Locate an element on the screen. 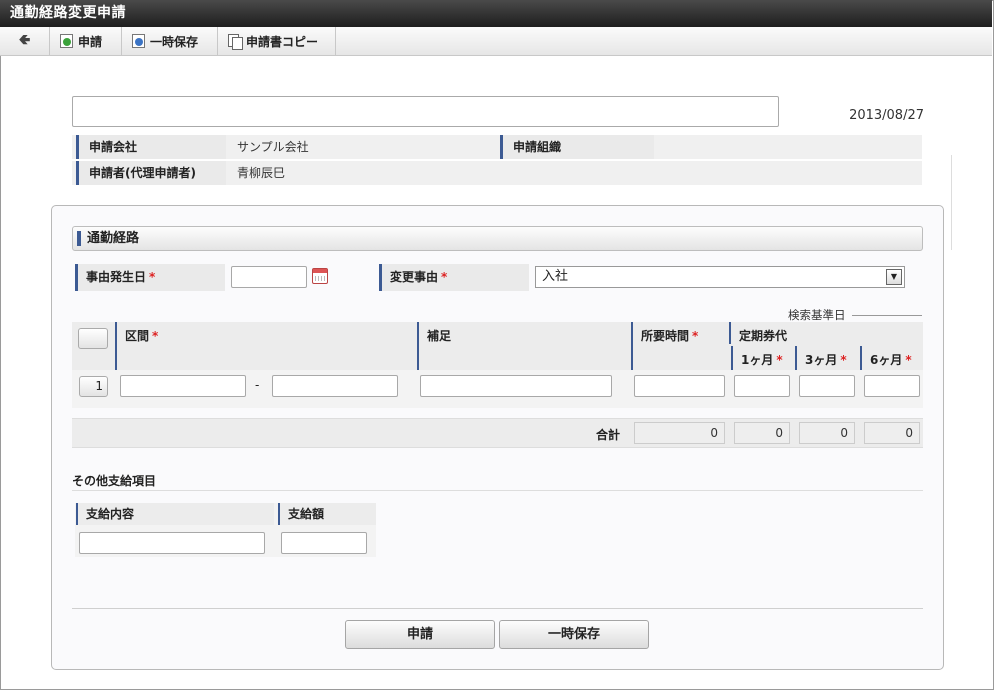  reason-label: 変更事由 * is located at coordinates (454, 277).